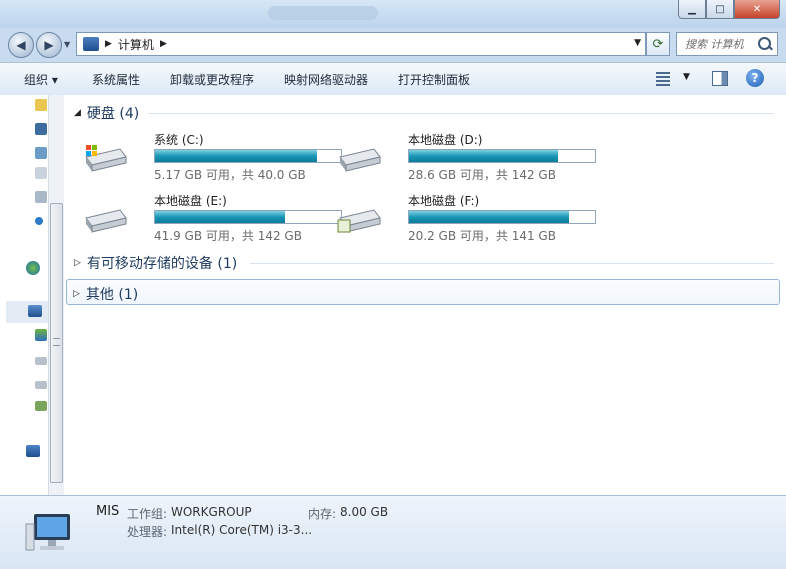 Image resolution: width=786 pixels, height=569 pixels. What do you see at coordinates (723, 44) in the screenshot?
I see `search-input` at bounding box center [723, 44].